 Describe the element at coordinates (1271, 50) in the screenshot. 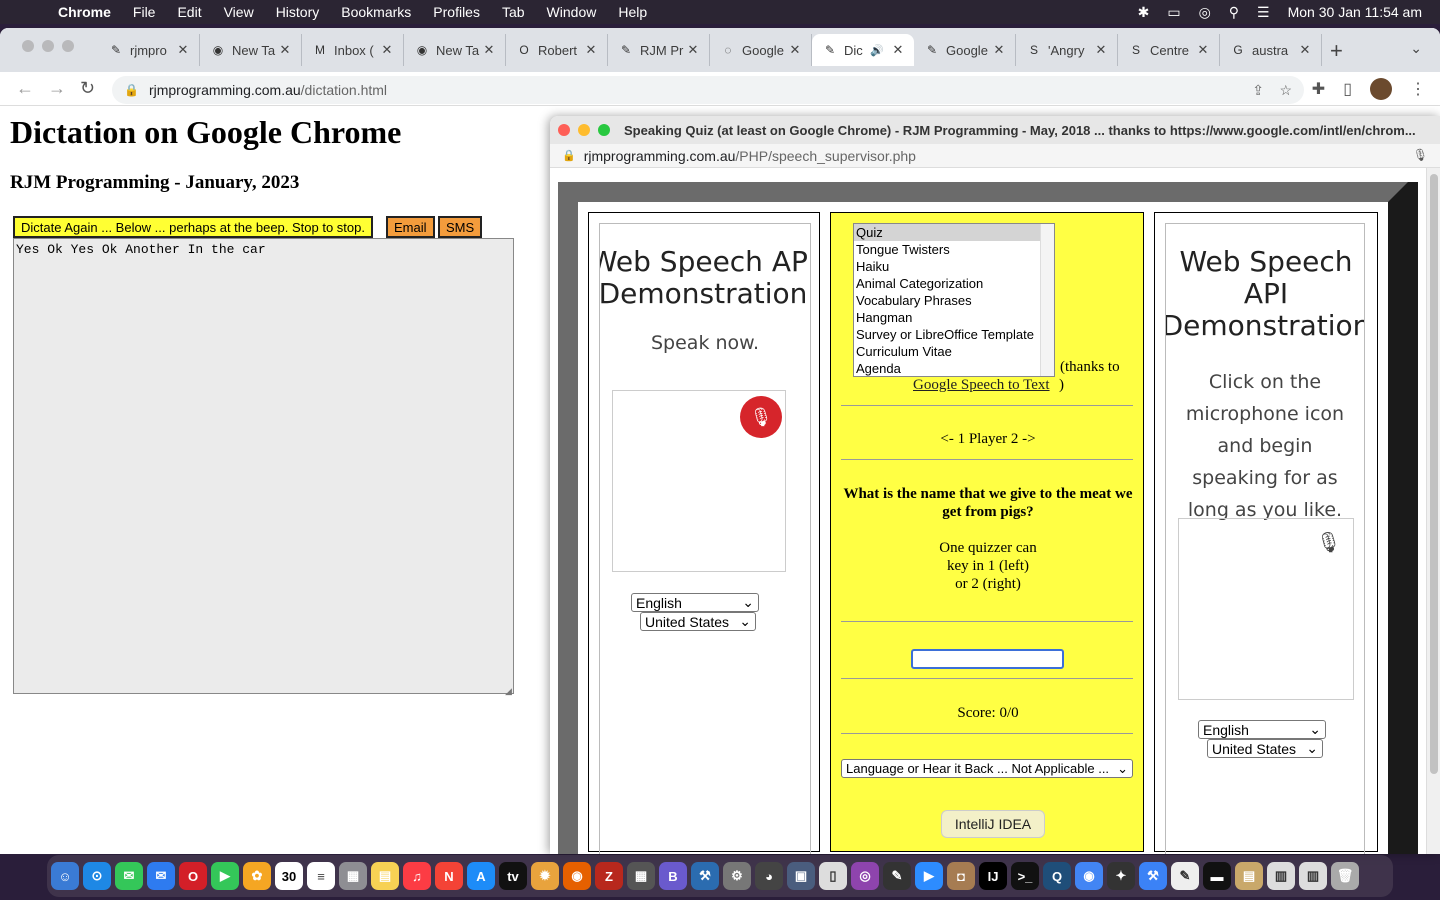

I see `tab-11: Gaustra ✕` at that location.